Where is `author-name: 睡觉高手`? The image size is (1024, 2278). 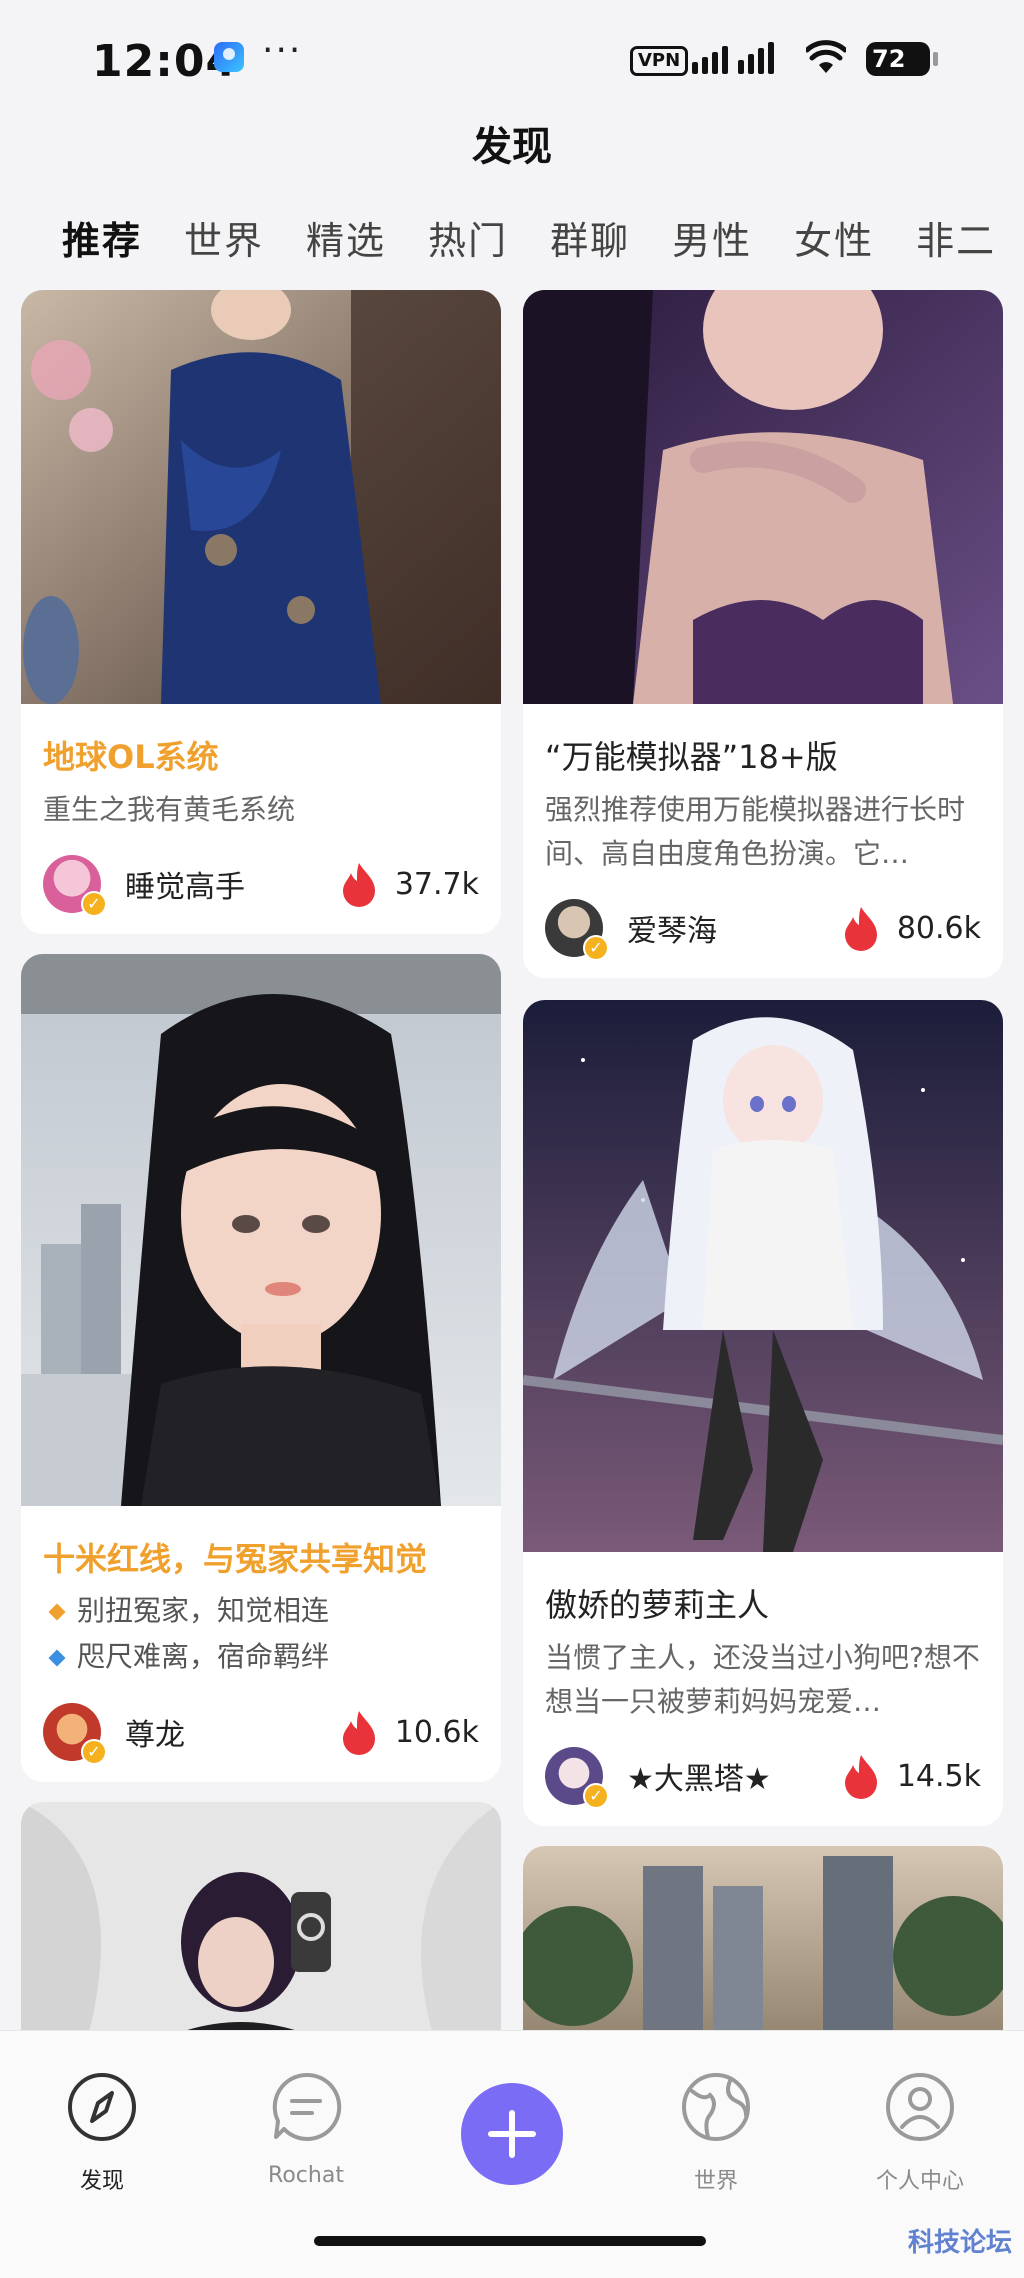 author-name: 睡觉高手 is located at coordinates (232, 884).